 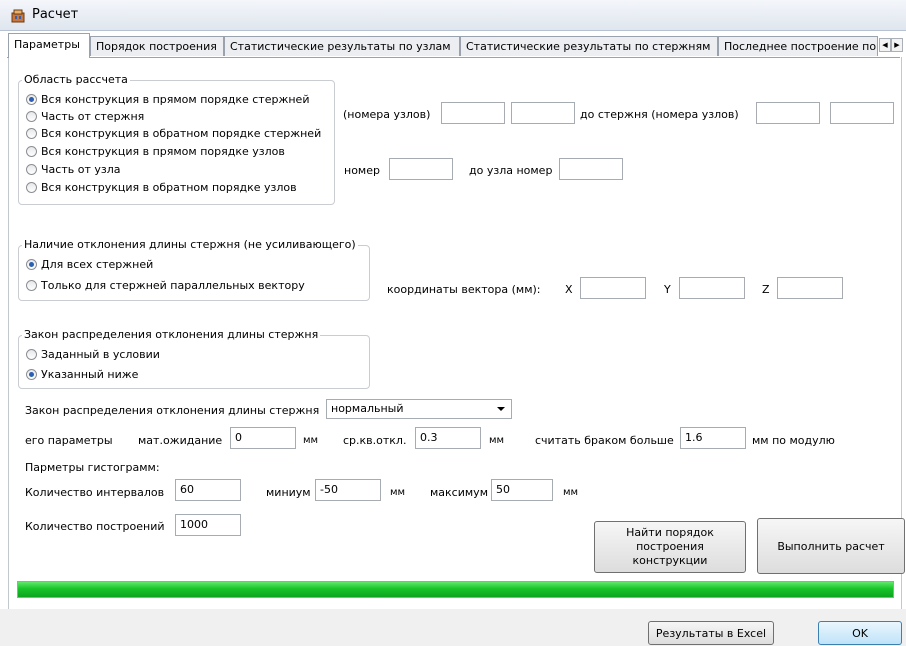 I want to click on to-node-label: до узла номер, so click(x=511, y=170).